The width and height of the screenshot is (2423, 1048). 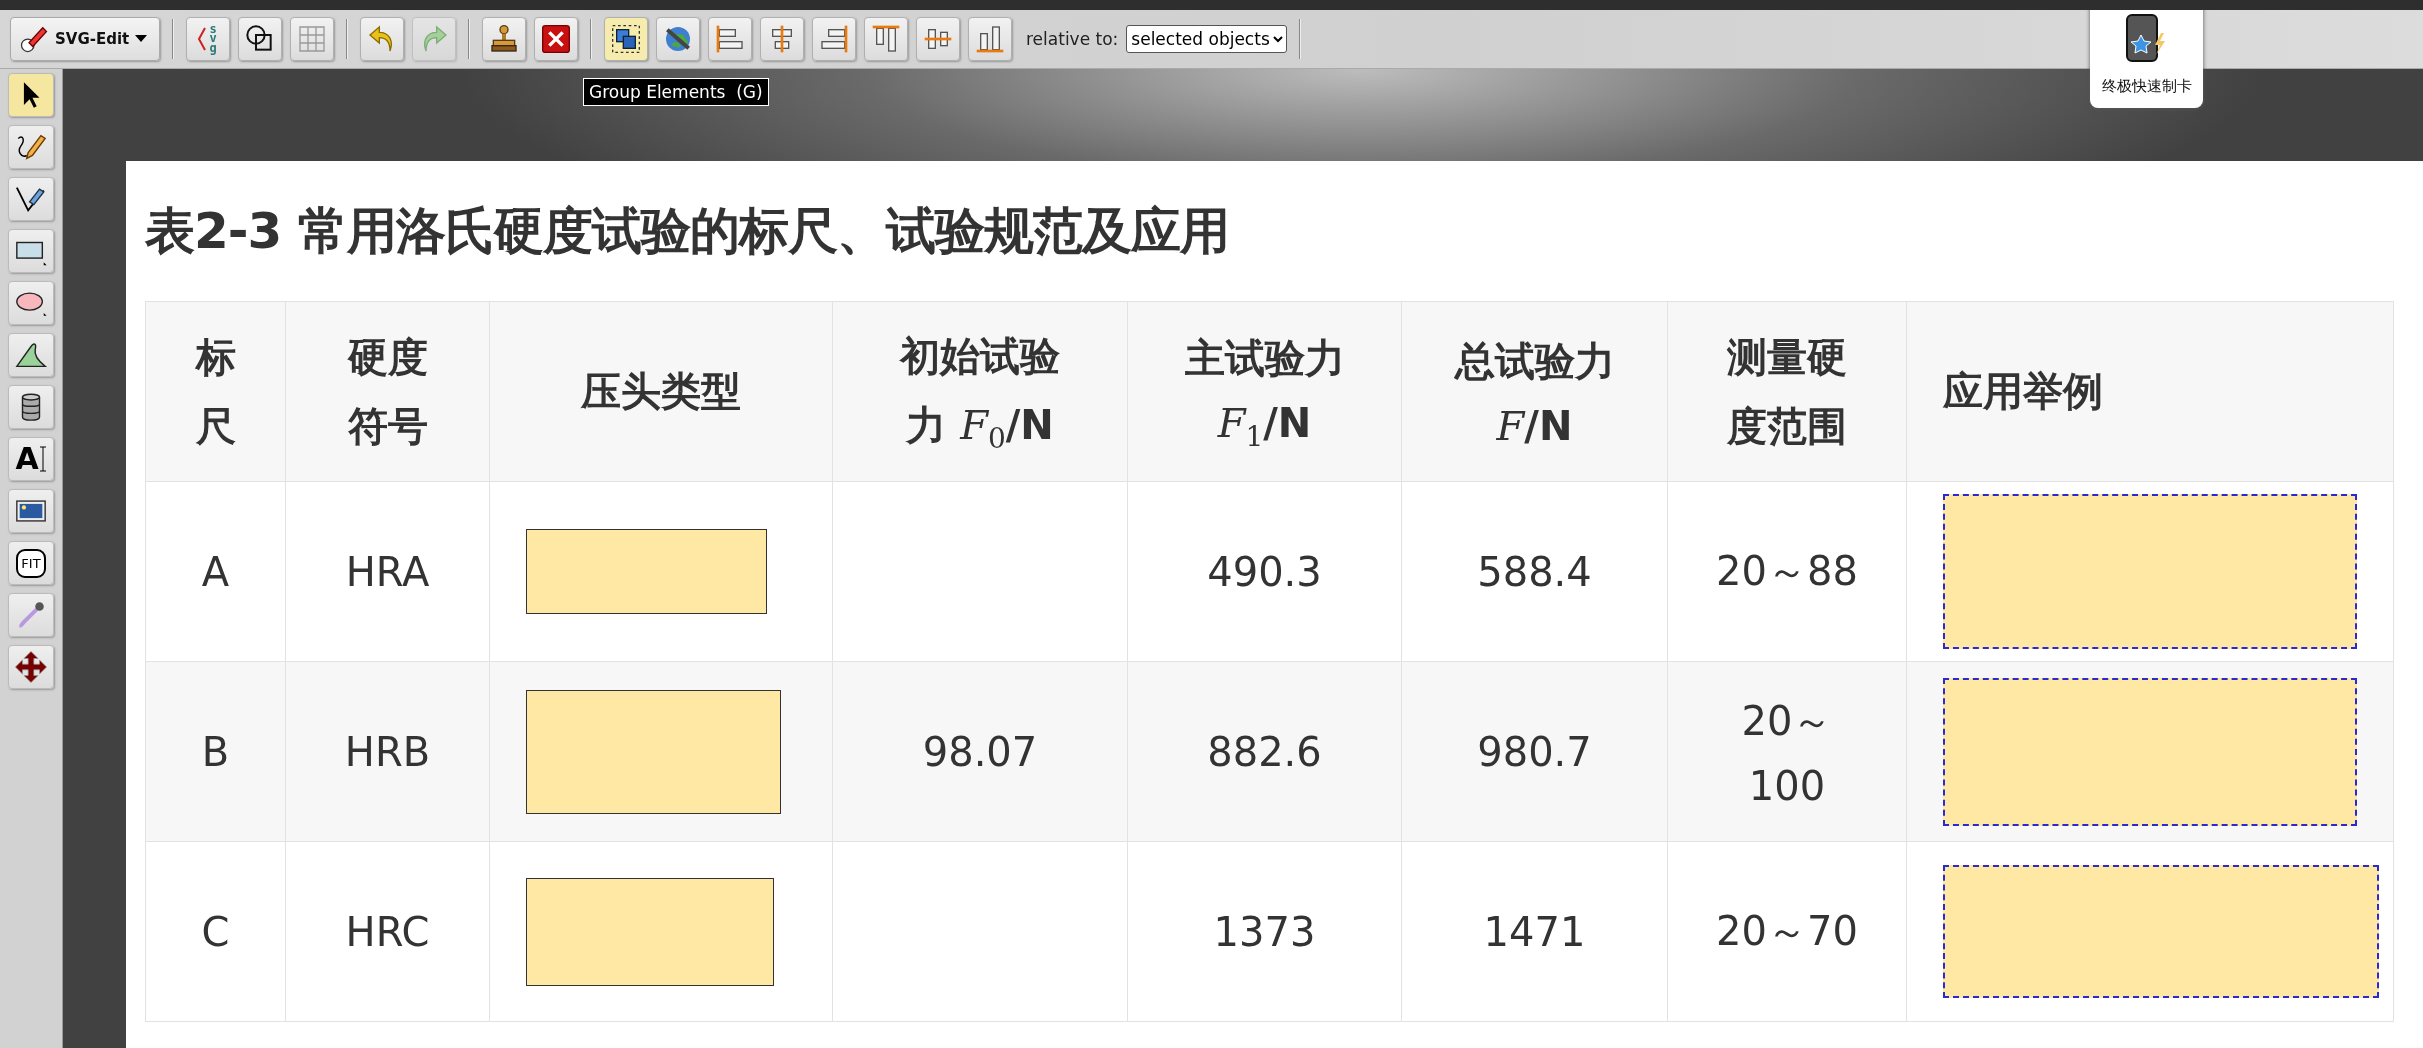 What do you see at coordinates (85, 39) in the screenshot?
I see `app-menu-button: SVG-Edit` at bounding box center [85, 39].